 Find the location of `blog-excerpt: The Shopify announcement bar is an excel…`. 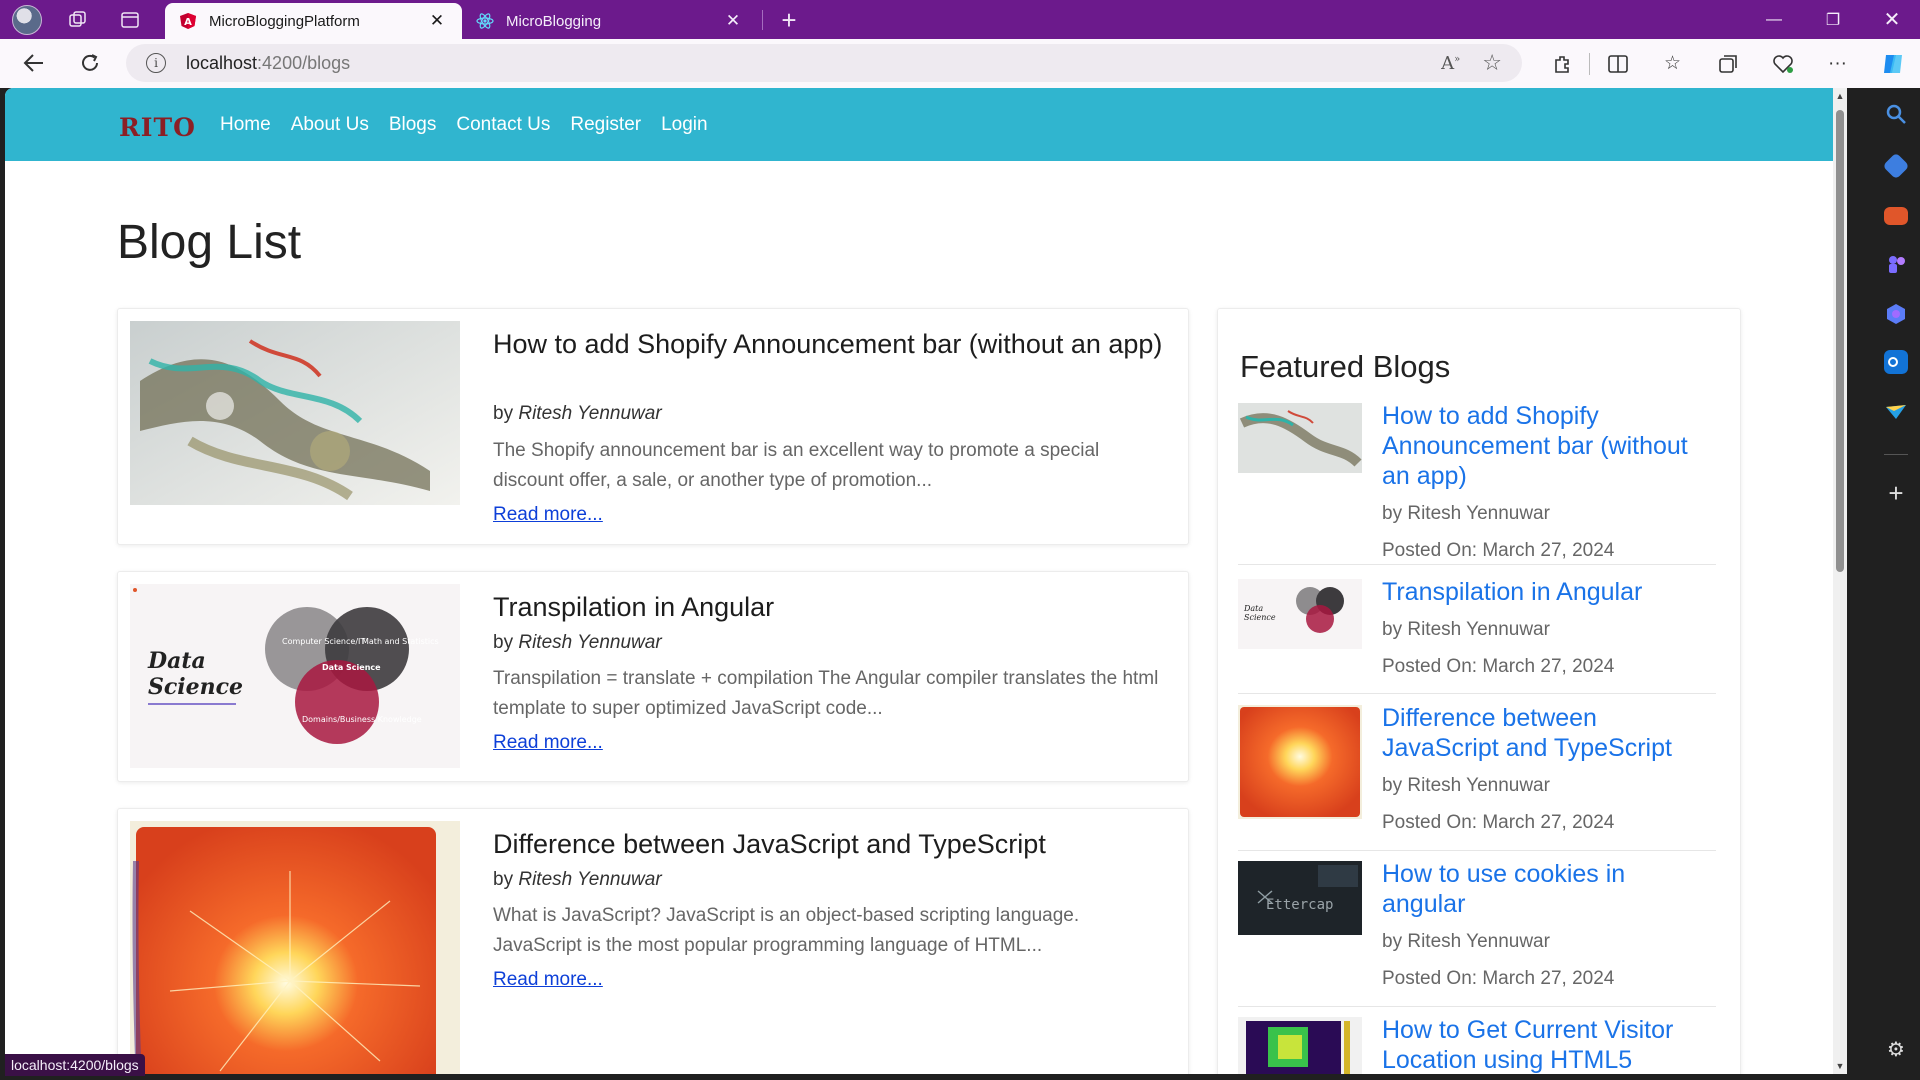

blog-excerpt: The Shopify announcement bar is an excel… is located at coordinates (796, 465).